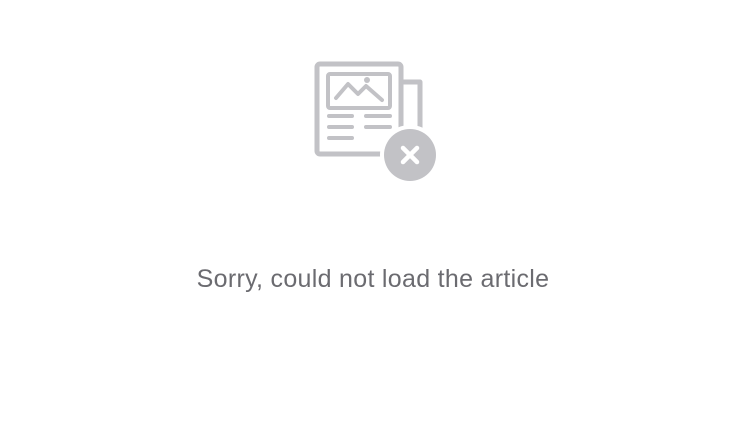 The height and width of the screenshot is (438, 746). I want to click on error-message: Sorry, could not load the article, so click(373, 279).